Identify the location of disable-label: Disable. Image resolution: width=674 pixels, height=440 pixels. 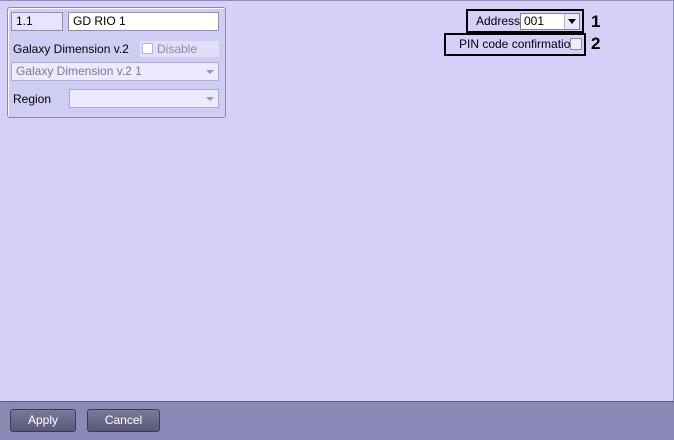
(177, 49).